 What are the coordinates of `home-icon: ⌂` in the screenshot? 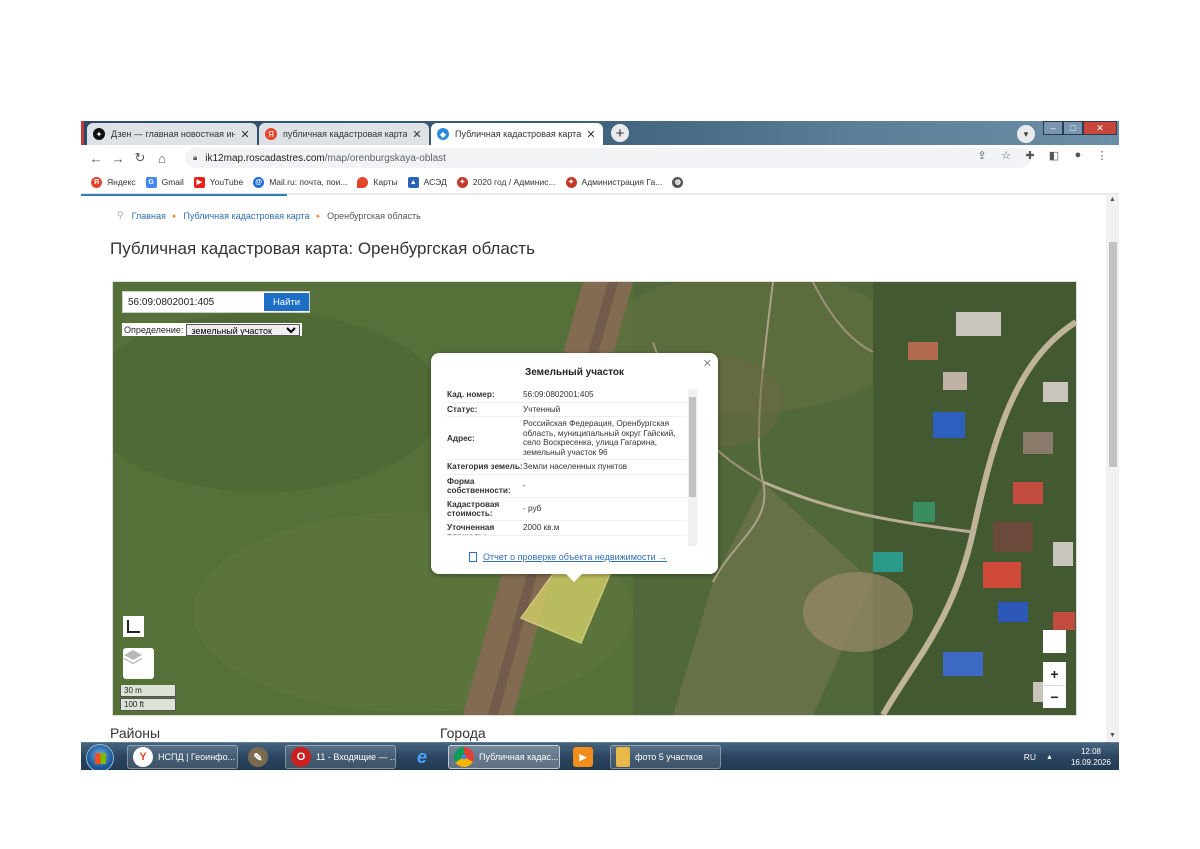 It's located at (162, 158).